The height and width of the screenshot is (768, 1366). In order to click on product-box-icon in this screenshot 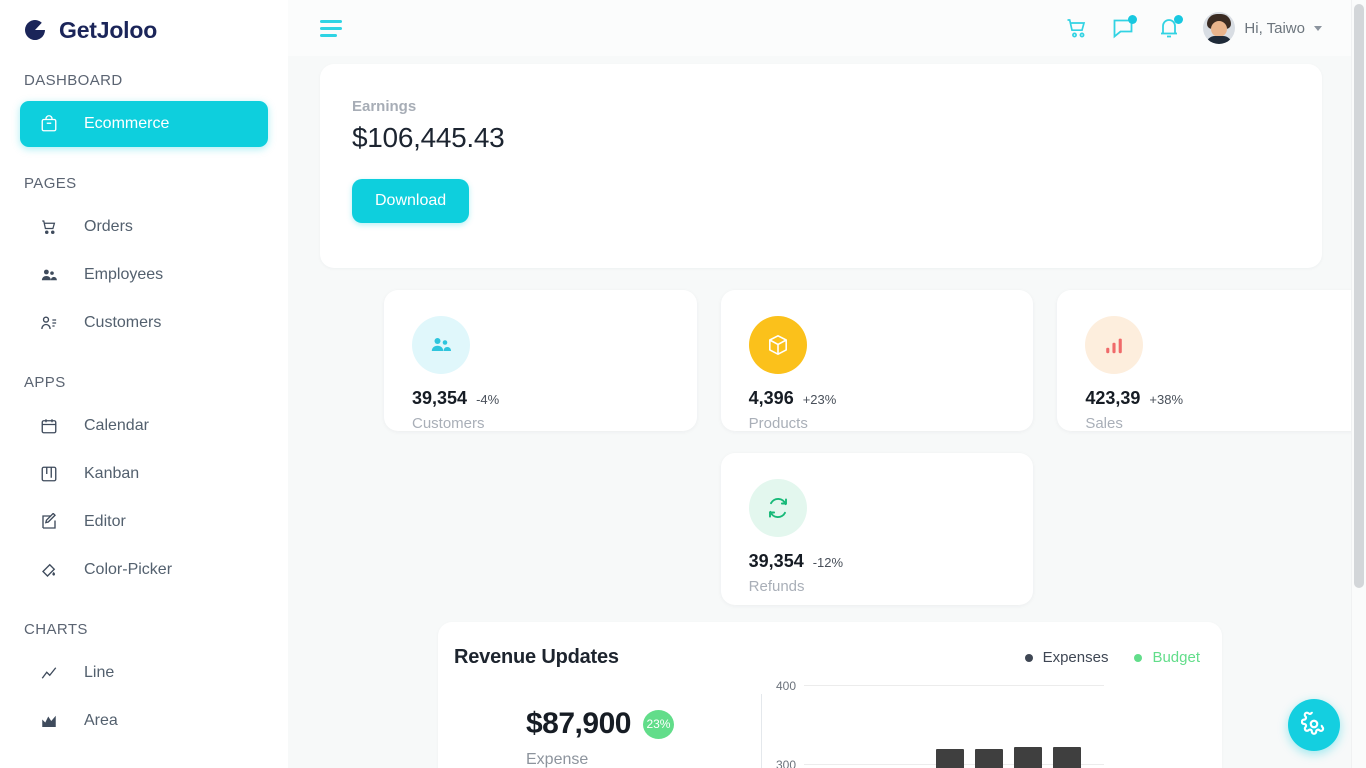, I will do `click(777, 345)`.